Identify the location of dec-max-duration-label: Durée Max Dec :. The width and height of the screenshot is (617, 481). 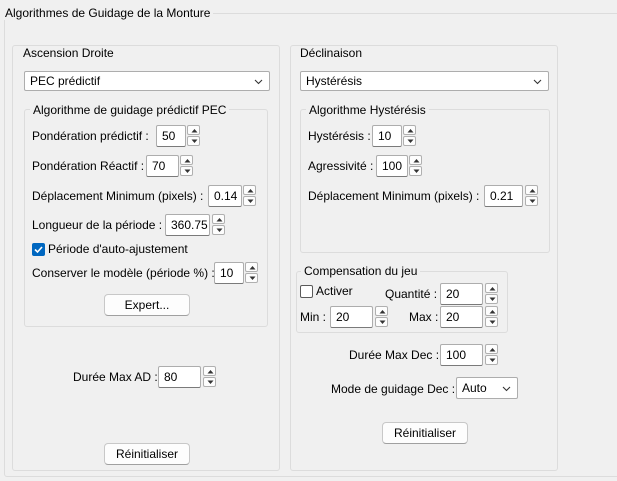
(394, 355).